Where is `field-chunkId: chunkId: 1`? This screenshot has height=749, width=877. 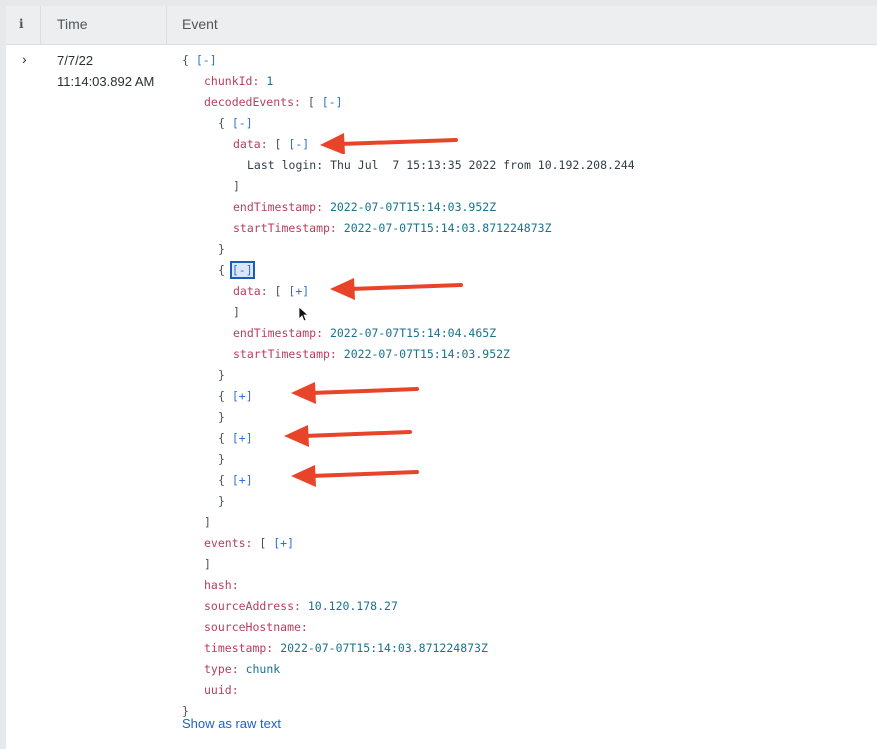 field-chunkId: chunkId: 1 is located at coordinates (238, 81).